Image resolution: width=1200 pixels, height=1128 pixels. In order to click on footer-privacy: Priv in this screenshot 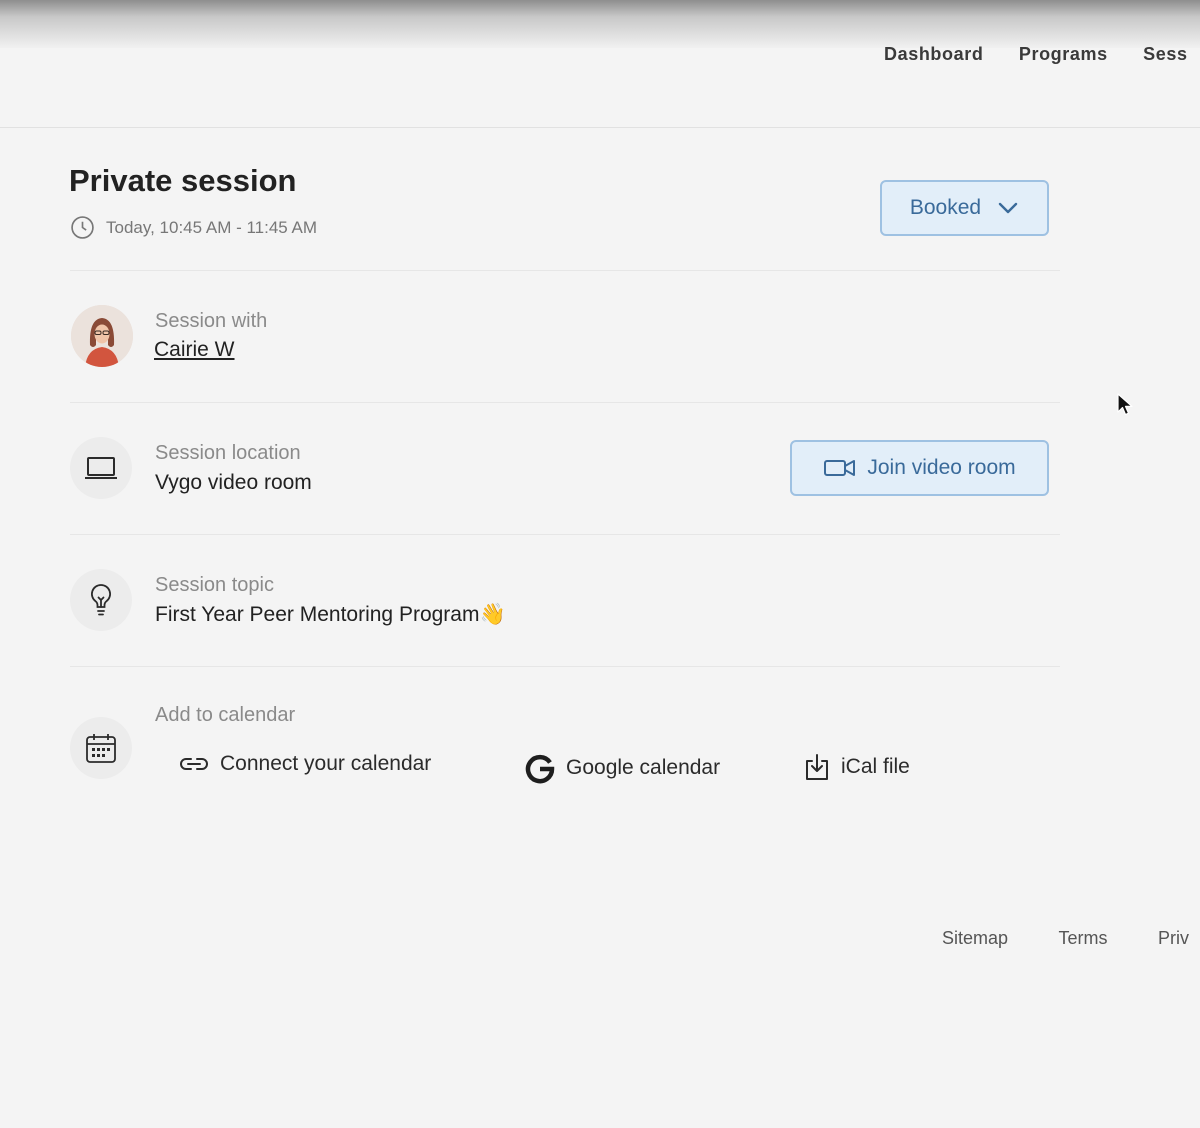, I will do `click(1173, 938)`.